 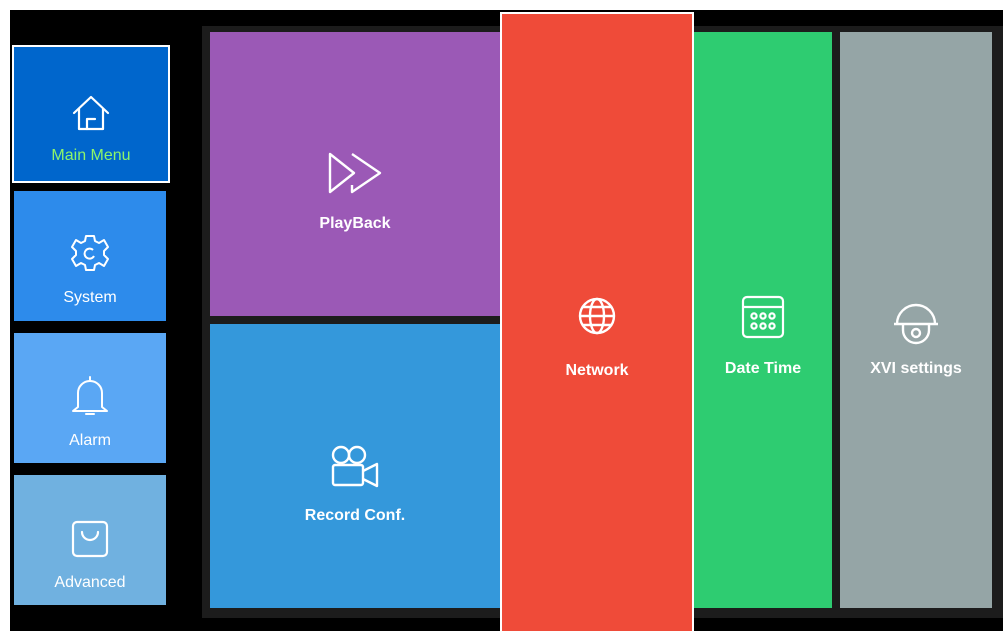 I want to click on globe-icon, so click(x=597, y=316).